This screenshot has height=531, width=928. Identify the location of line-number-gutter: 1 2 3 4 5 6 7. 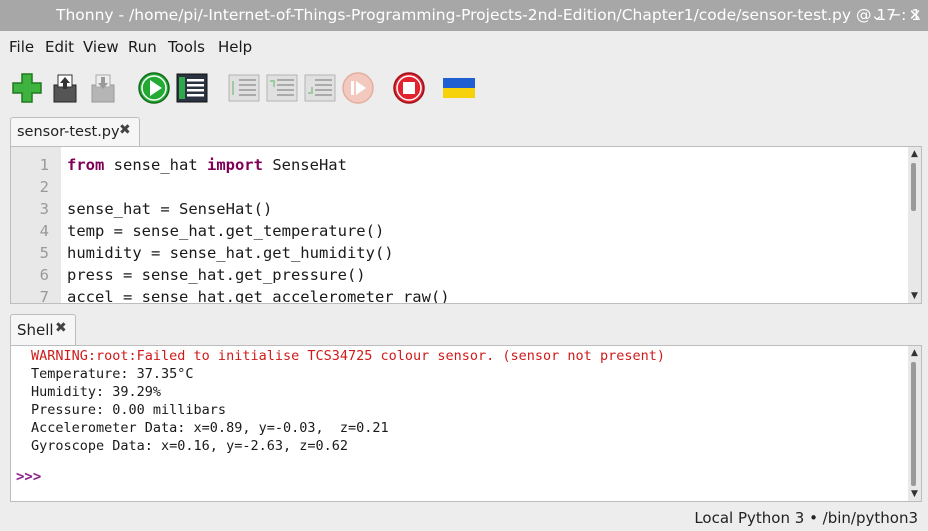
(36, 225).